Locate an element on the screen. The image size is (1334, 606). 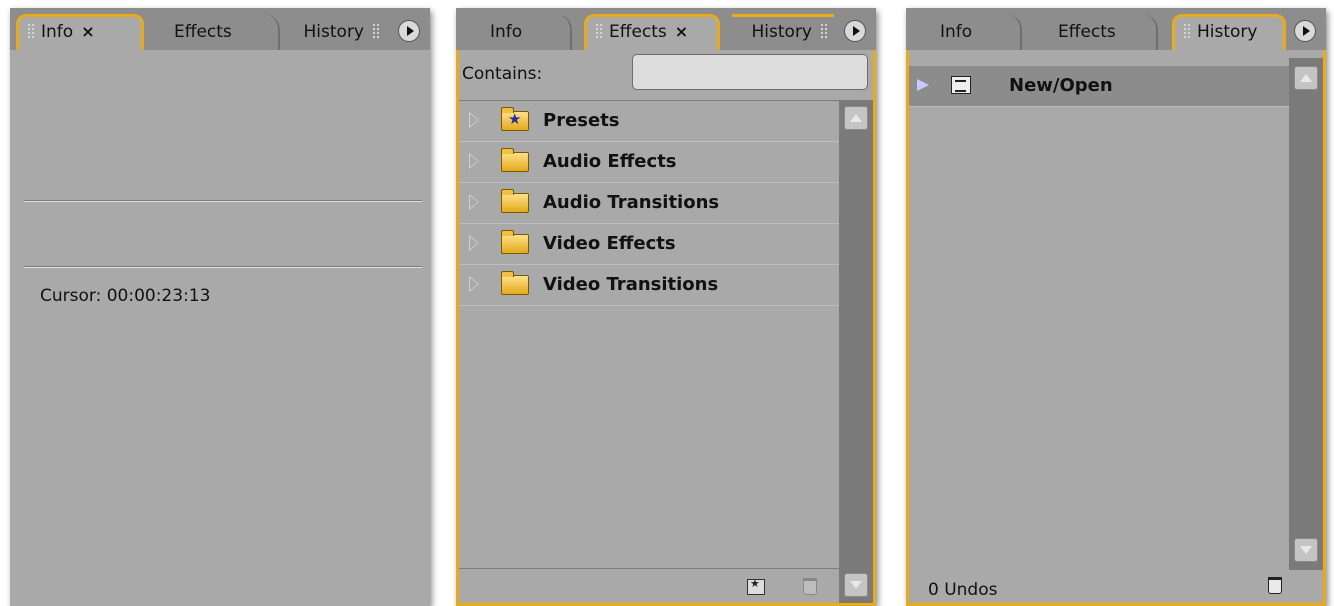
history-item: New/Open is located at coordinates (1099, 86).